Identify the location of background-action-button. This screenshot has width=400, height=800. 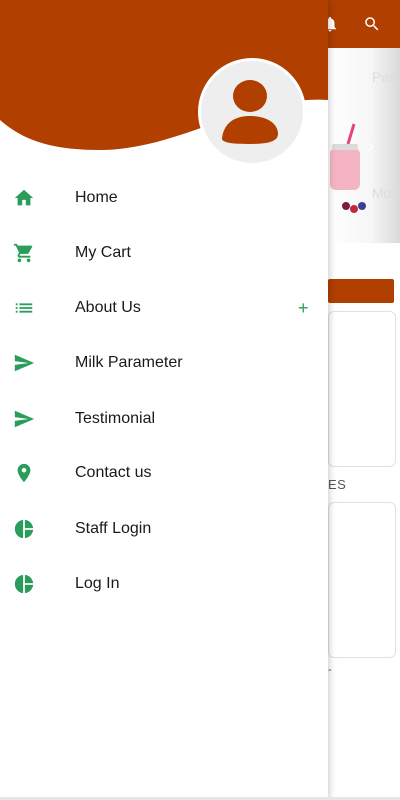
(361, 291).